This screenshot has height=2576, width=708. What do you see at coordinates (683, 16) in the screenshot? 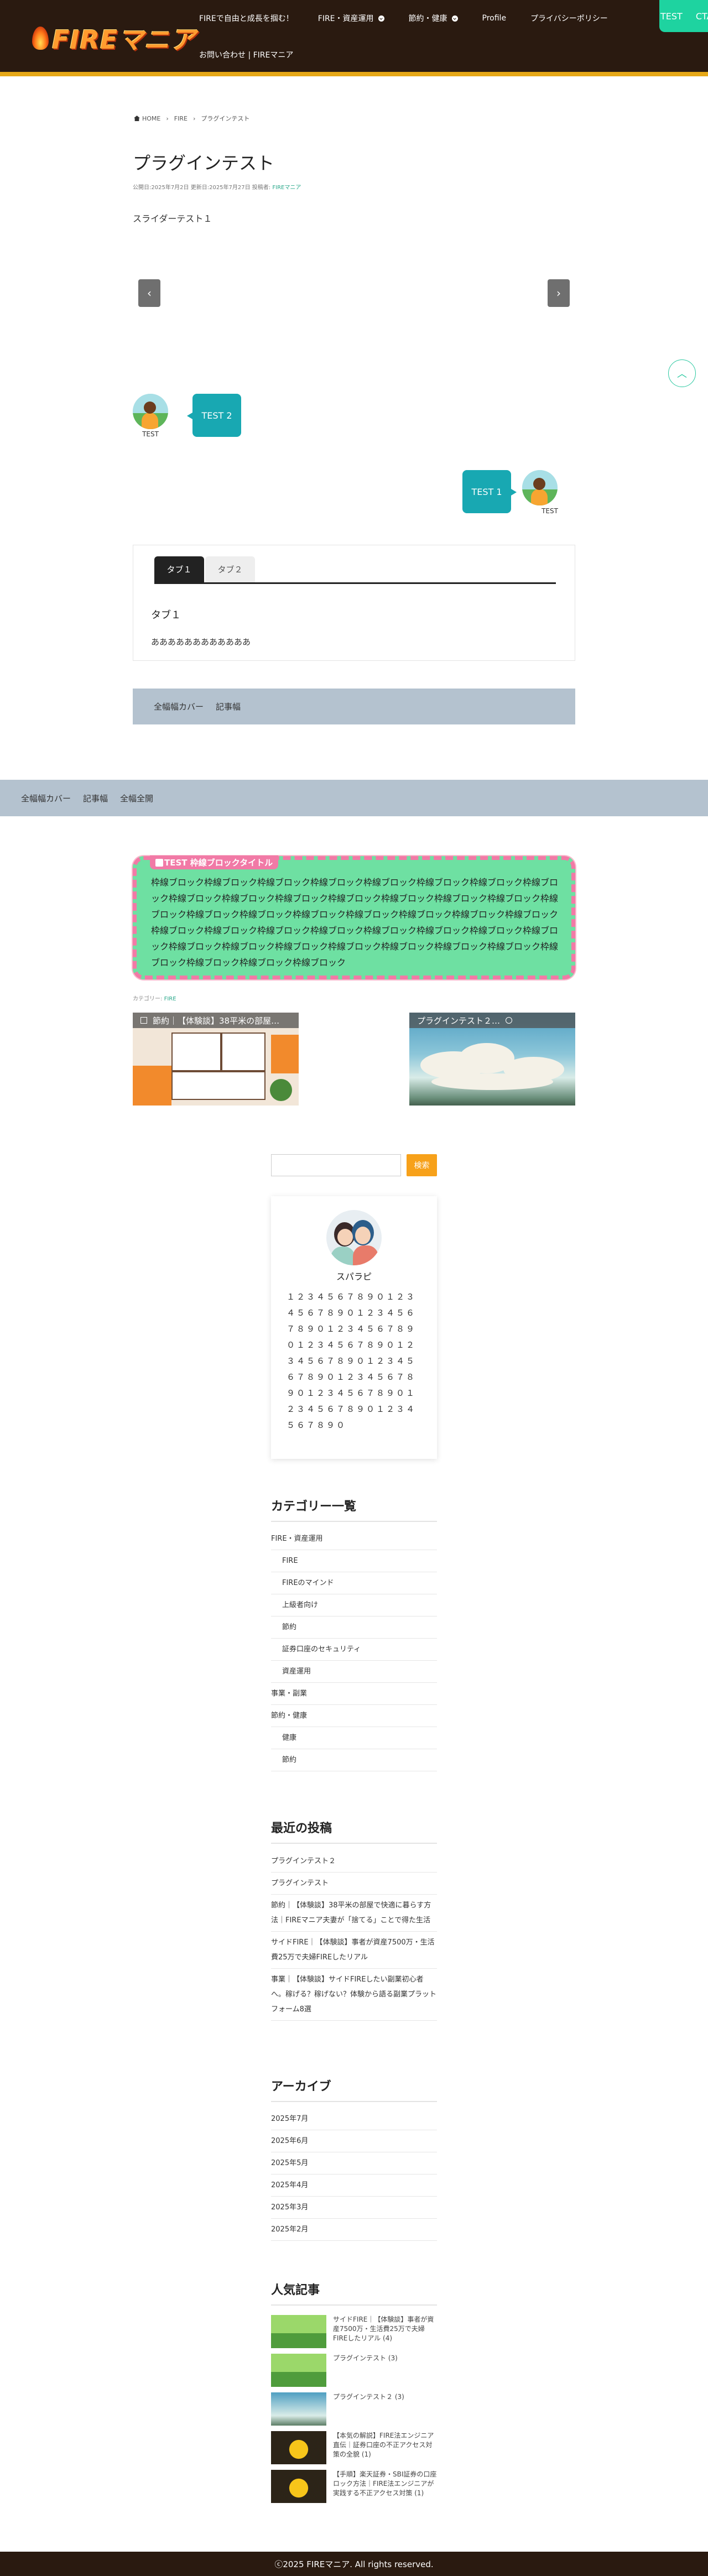
I see `cta-button: TEST CTA` at bounding box center [683, 16].